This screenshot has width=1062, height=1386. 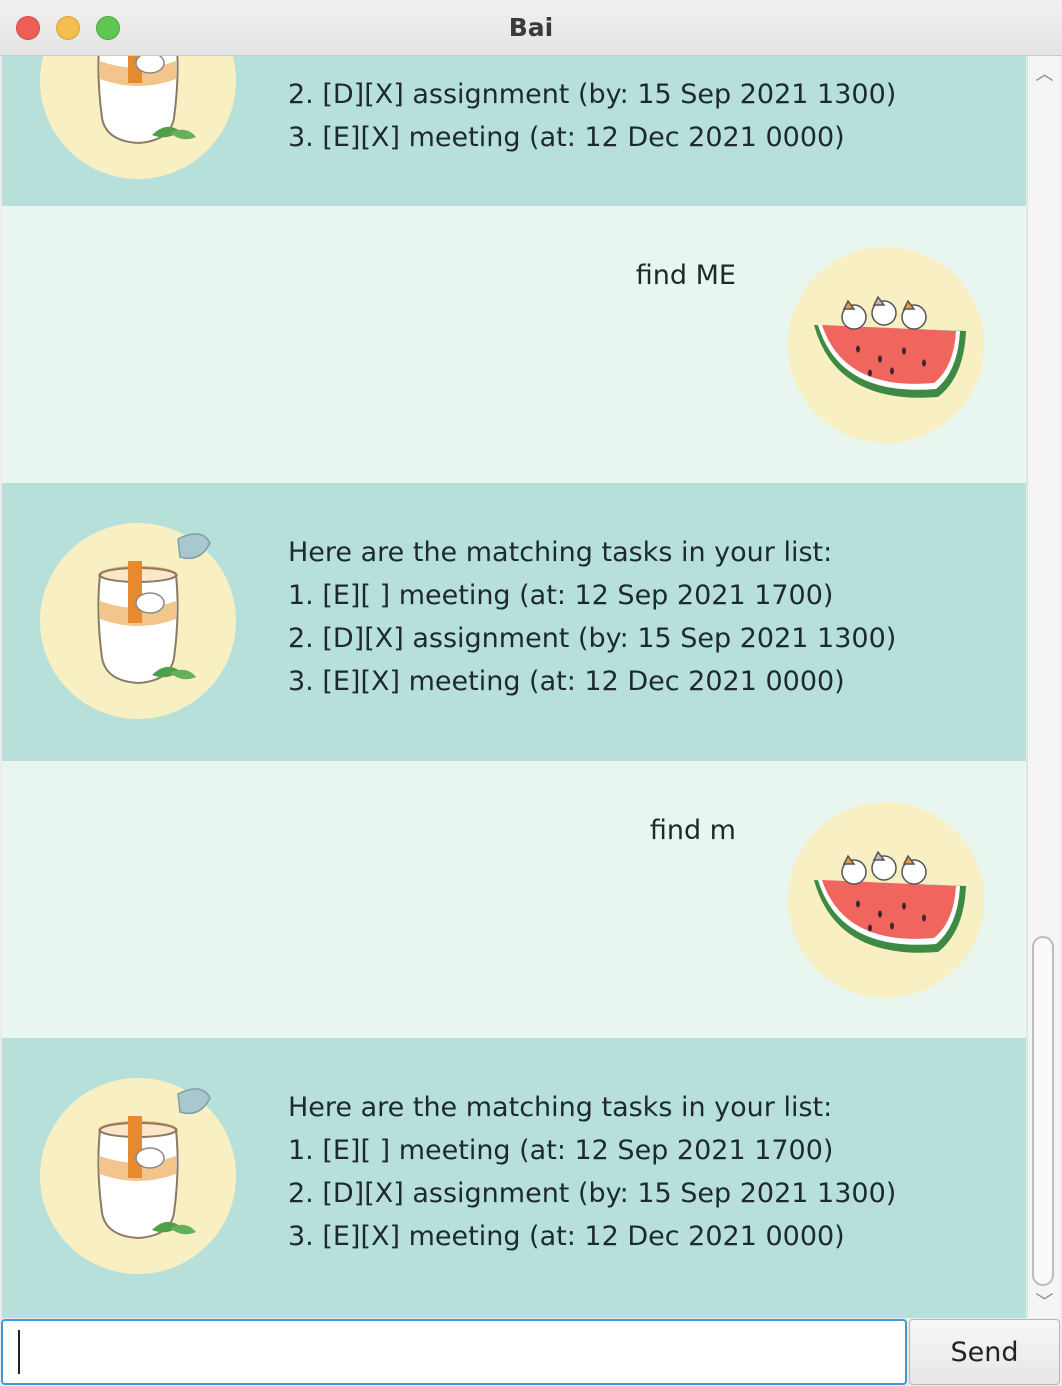 What do you see at coordinates (1043, 687) in the screenshot?
I see `vertical-scrollbar: ︿ ﹀` at bounding box center [1043, 687].